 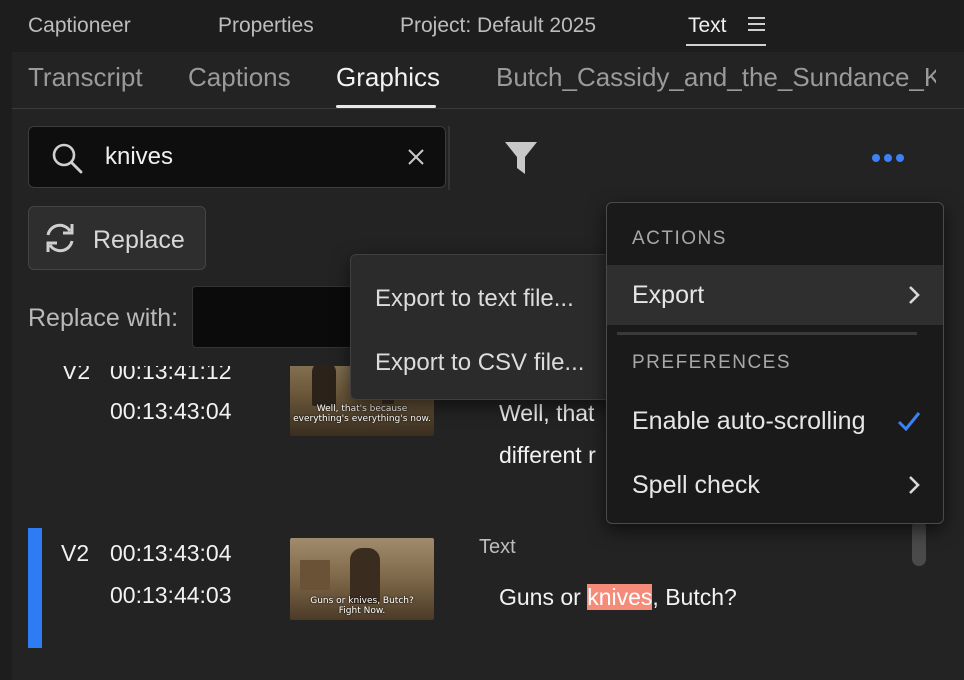 What do you see at coordinates (749, 421) in the screenshot?
I see `auto-scrolling-label: Enable auto-scrolling` at bounding box center [749, 421].